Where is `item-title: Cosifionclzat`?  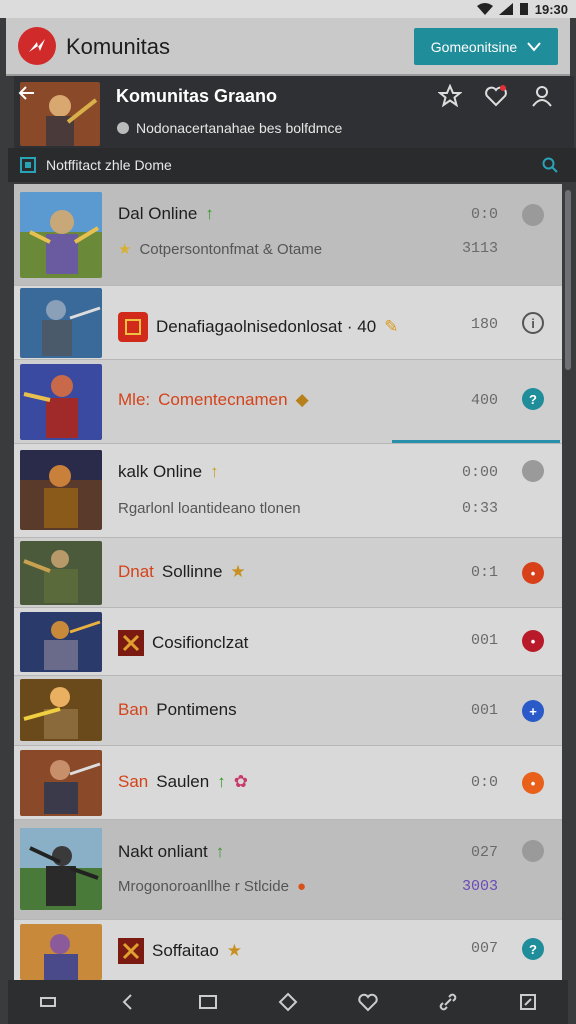
item-title: Cosifionclzat is located at coordinates (183, 643).